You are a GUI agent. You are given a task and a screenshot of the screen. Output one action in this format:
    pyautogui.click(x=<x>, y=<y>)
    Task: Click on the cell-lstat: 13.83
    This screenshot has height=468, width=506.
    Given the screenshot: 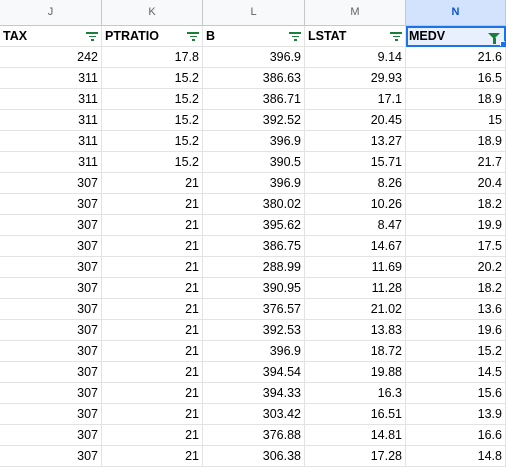 What is the action you would take?
    pyautogui.click(x=355, y=330)
    